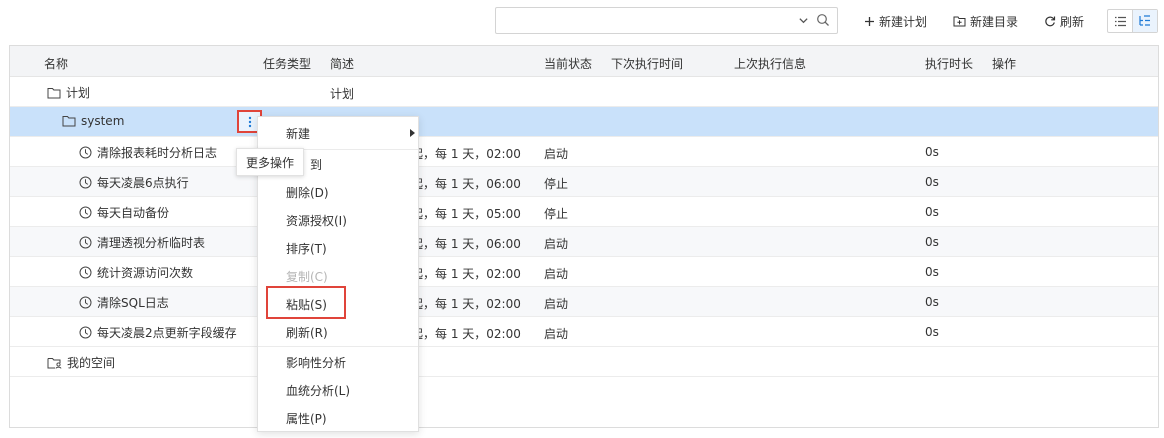 This screenshot has width=1164, height=438. I want to click on new-plan-label: 新建计划, so click(903, 21).